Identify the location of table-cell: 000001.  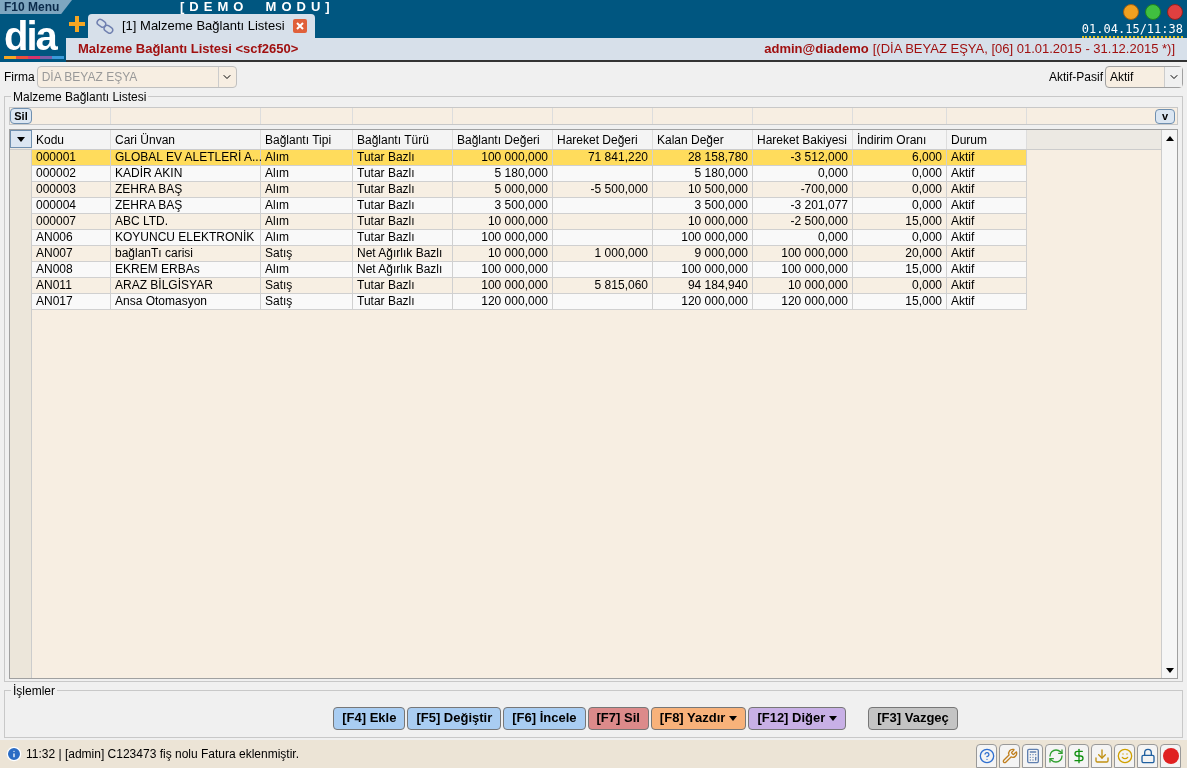
(71, 157).